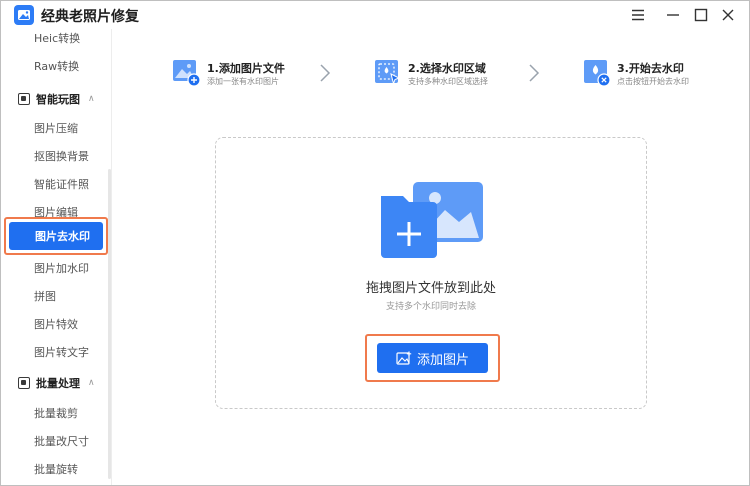  I want to click on sidebar-item-batch-crop: 批量裁剪, so click(56, 413).